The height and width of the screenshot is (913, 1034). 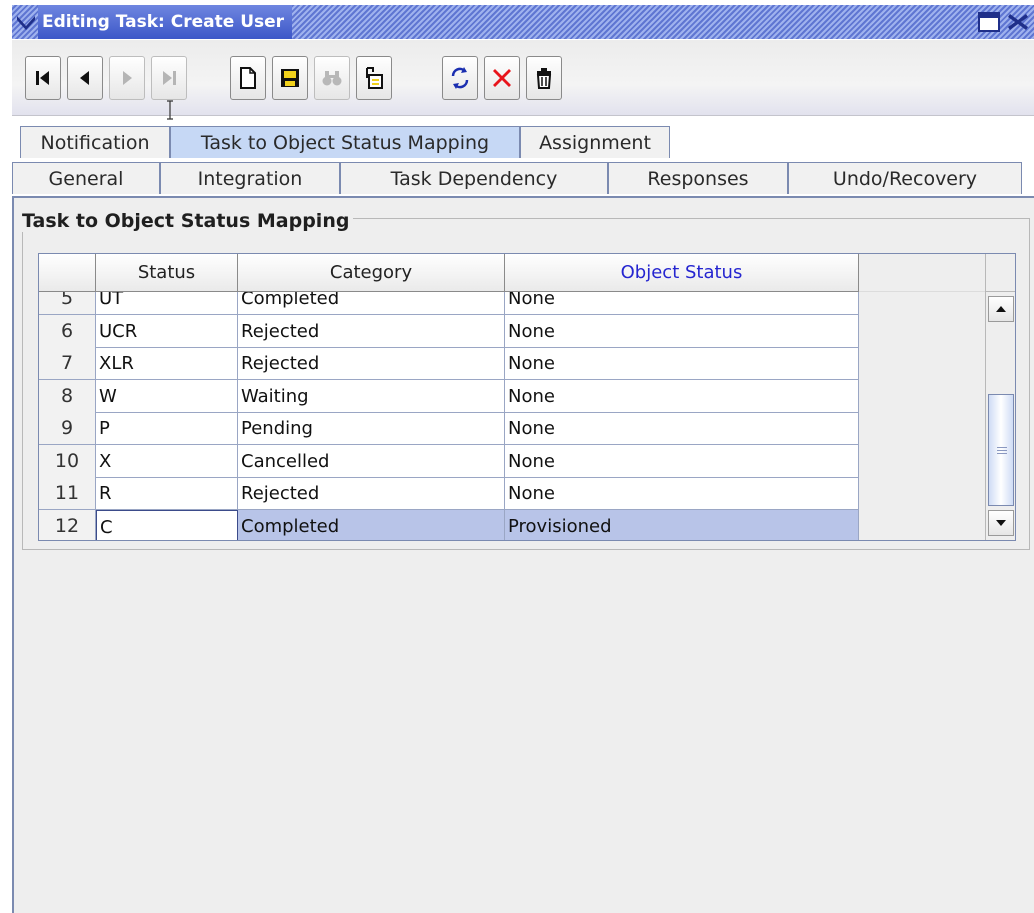 I want to click on table-row: 6 UCR Rejected None, so click(x=512, y=331).